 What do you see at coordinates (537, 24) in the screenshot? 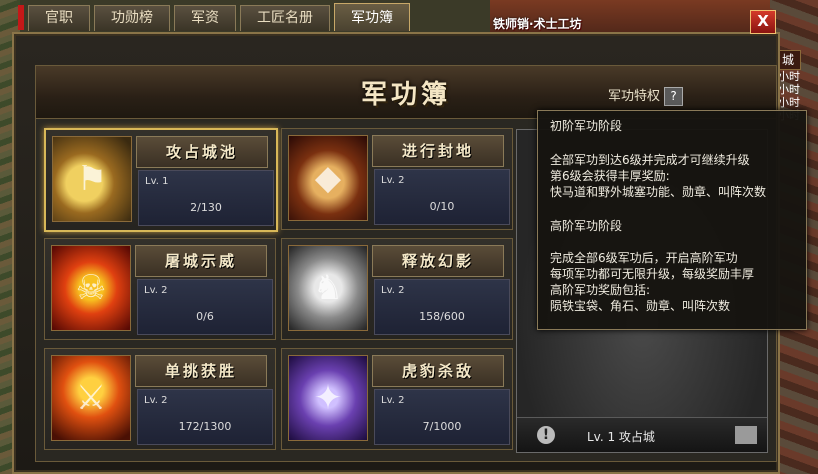
I see `background-banner-text: 铁师销·术士工坊` at bounding box center [537, 24].